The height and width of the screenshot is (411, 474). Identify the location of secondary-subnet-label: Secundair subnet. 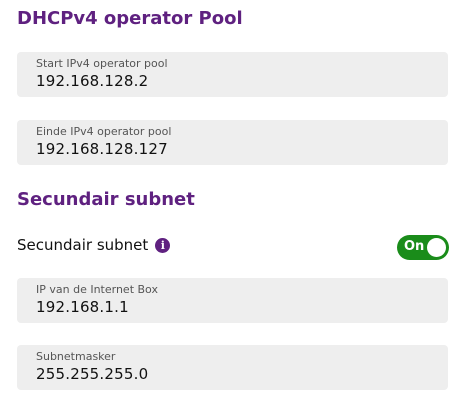
(83, 245).